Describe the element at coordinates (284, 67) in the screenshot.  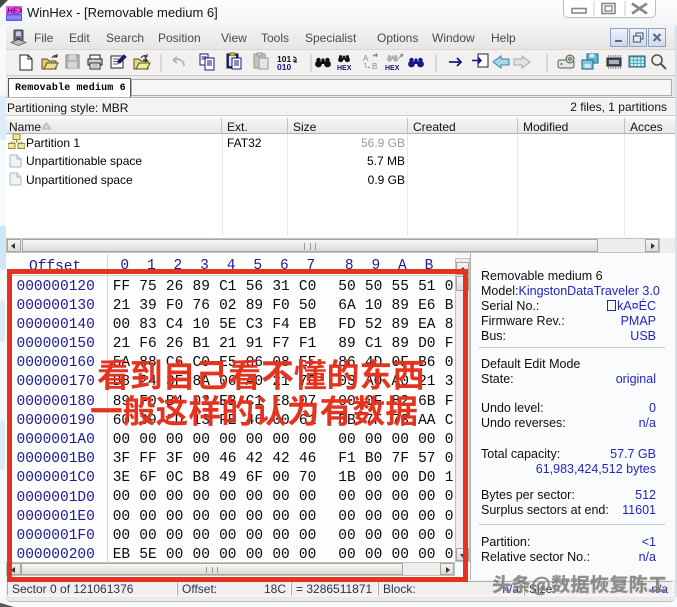
I see `svg-text: 010` at that location.